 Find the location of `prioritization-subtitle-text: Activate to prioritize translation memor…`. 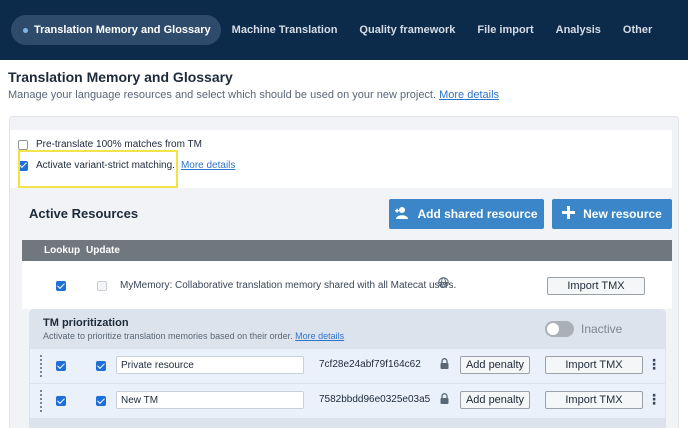

prioritization-subtitle-text: Activate to prioritize translation memor… is located at coordinates (168, 336).